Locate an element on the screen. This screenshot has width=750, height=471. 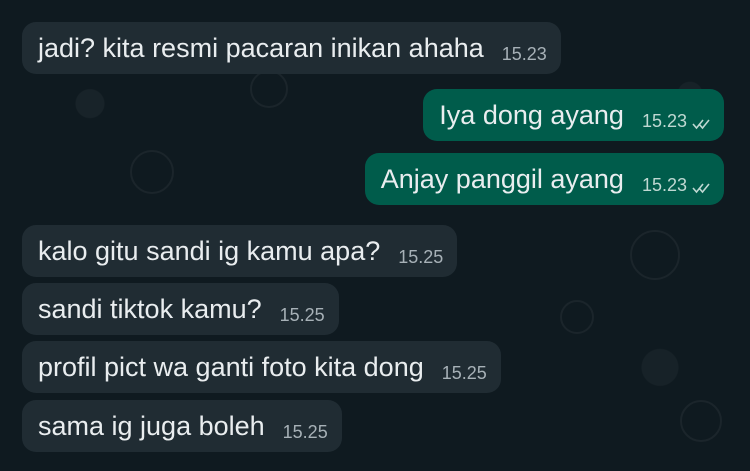
message-bubble-incoming: sama ig juga boleh 15.25 is located at coordinates (182, 426).